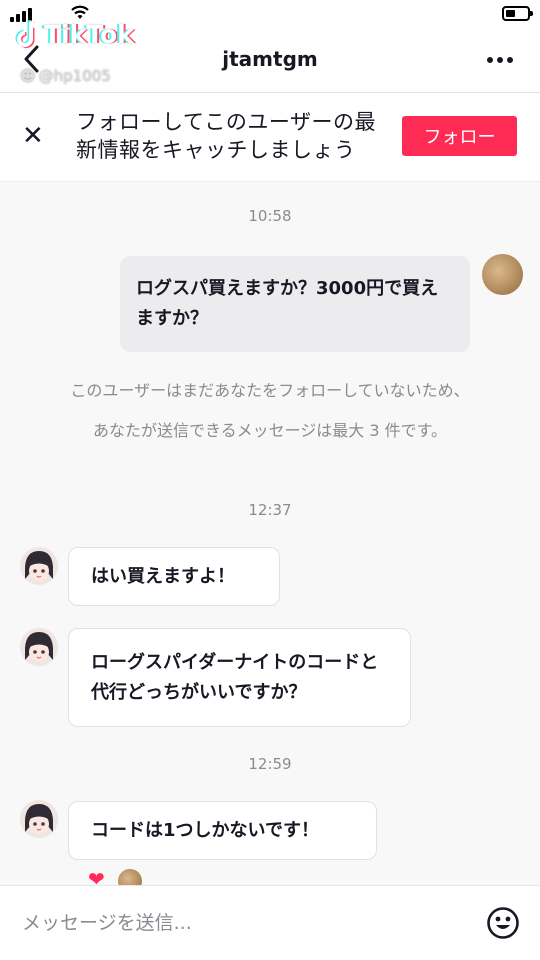  What do you see at coordinates (222, 830) in the screenshot?
I see `received-message-bubble: コードは1つしかないです！` at bounding box center [222, 830].